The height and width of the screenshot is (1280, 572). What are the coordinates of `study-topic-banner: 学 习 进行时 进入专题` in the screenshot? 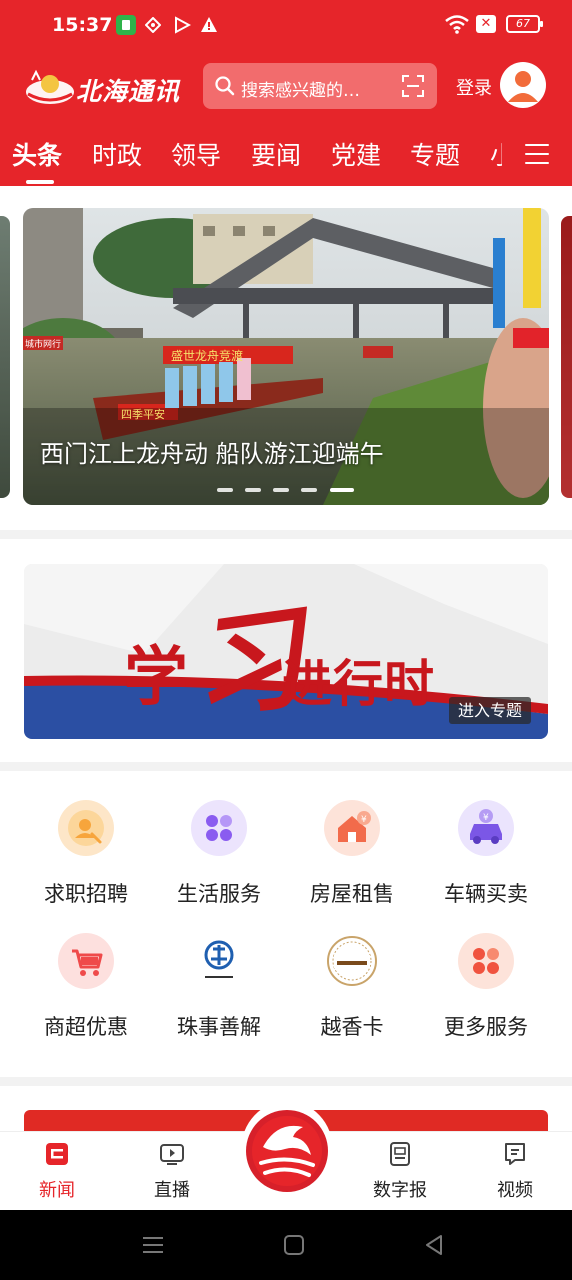 It's located at (286, 651).